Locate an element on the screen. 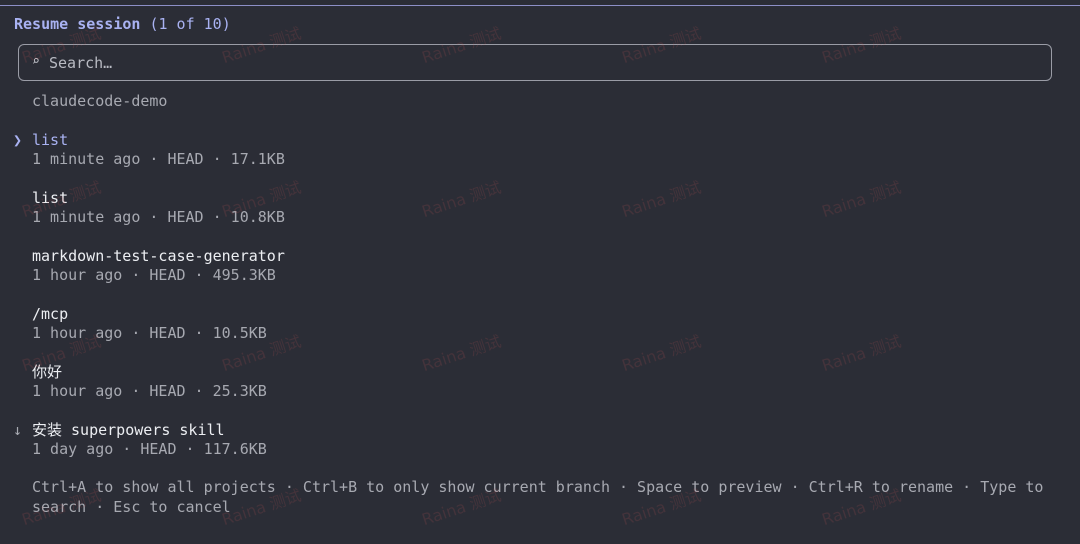 The width and height of the screenshot is (1080, 544). session-item: 你好 1 hour ago · HEAD · 25.3KB is located at coordinates (532, 382).